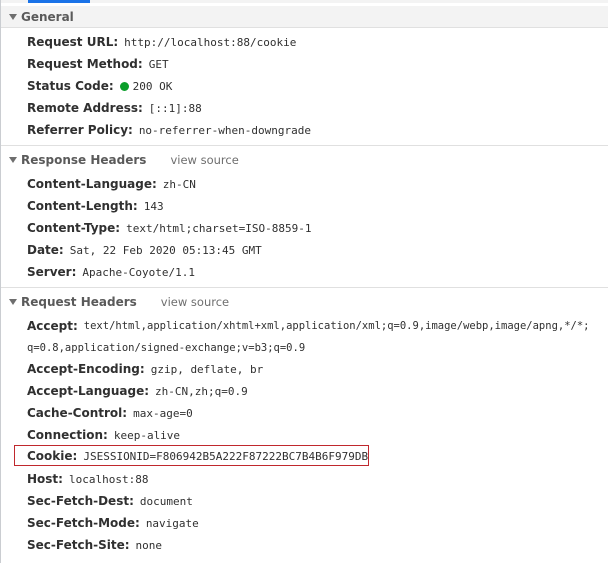 The image size is (608, 563). What do you see at coordinates (149, 545) in the screenshot?
I see `header-value: none` at bounding box center [149, 545].